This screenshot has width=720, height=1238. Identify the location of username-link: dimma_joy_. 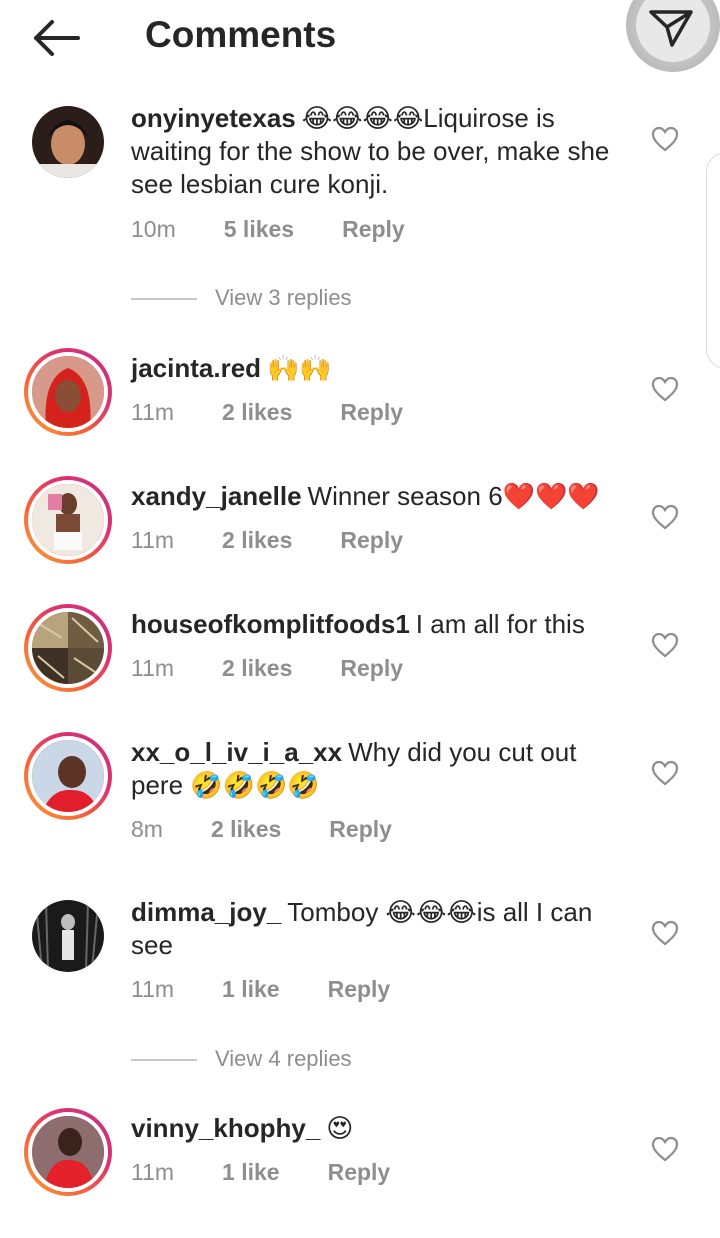
(206, 912).